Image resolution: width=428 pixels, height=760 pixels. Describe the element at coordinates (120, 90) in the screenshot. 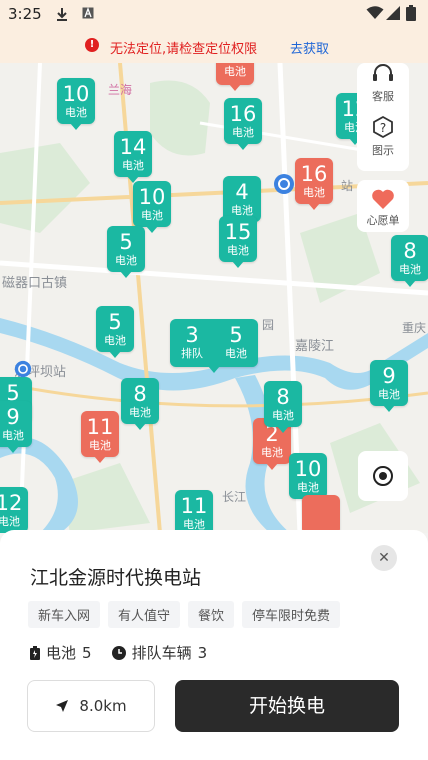

I see `map-label: 兰海` at that location.